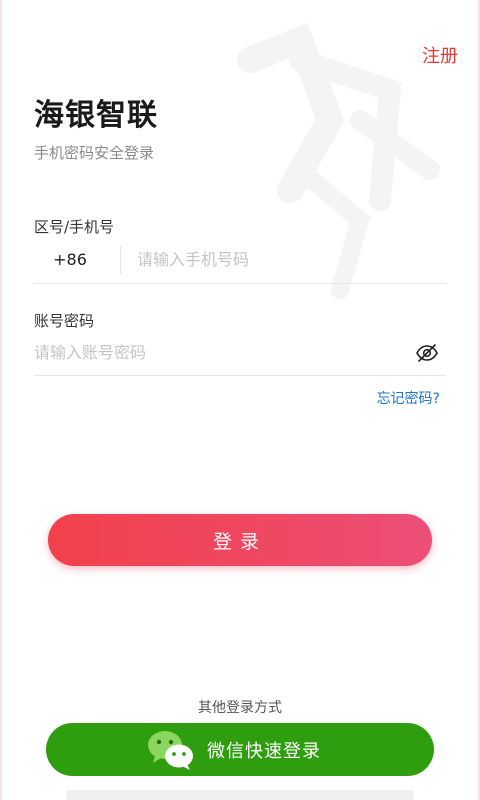 Image resolution: width=480 pixels, height=800 pixels. I want to click on password-input, so click(223, 352).